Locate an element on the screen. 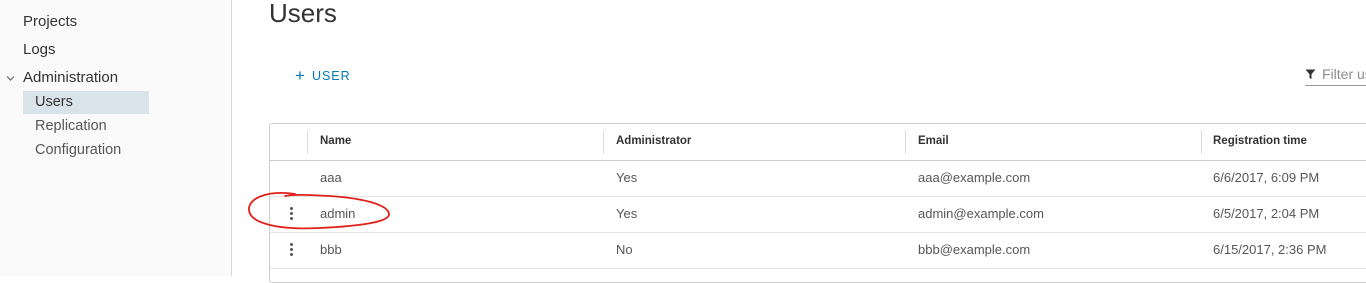 This screenshot has width=1366, height=283. chevron-down-icon is located at coordinates (10, 78).